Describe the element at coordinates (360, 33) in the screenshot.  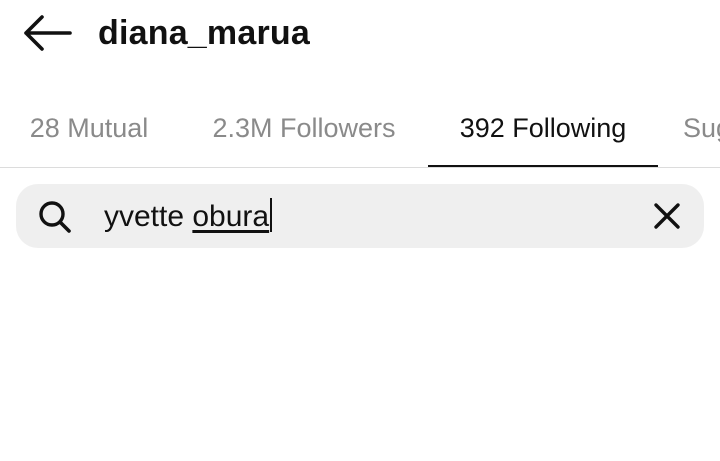
I see `header: diana_marua` at that location.